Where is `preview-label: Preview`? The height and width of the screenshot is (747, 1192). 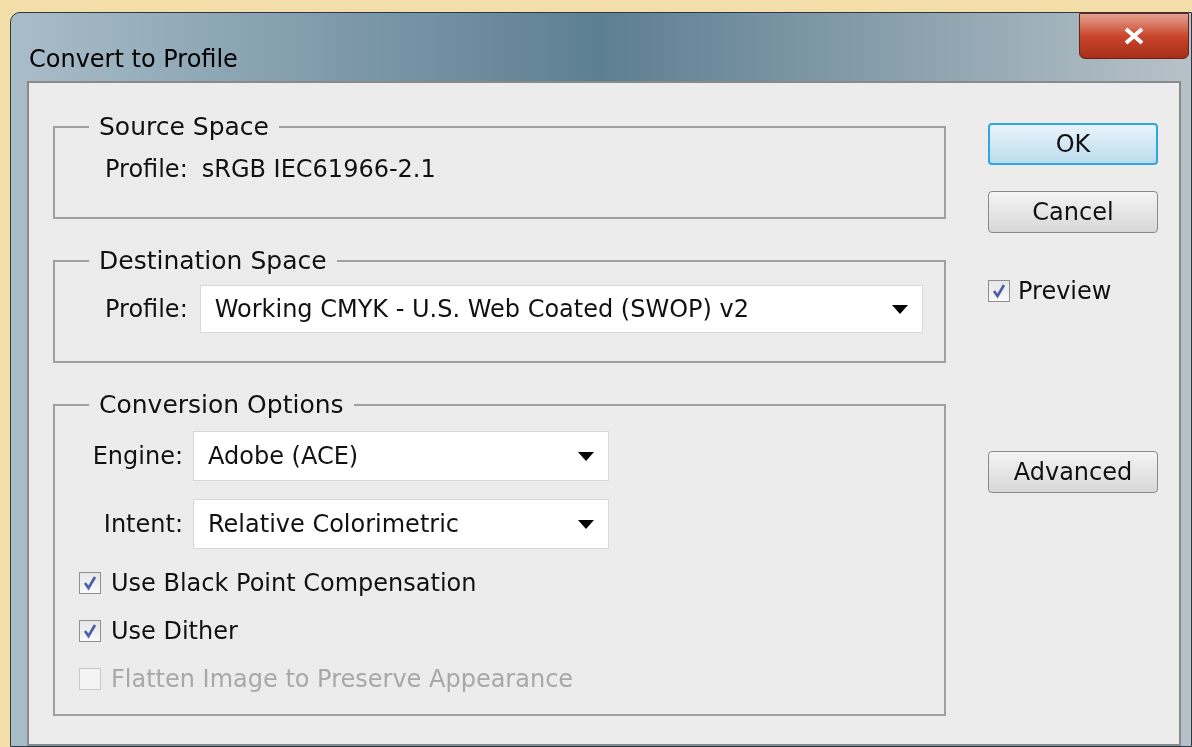
preview-label: Preview is located at coordinates (1065, 291).